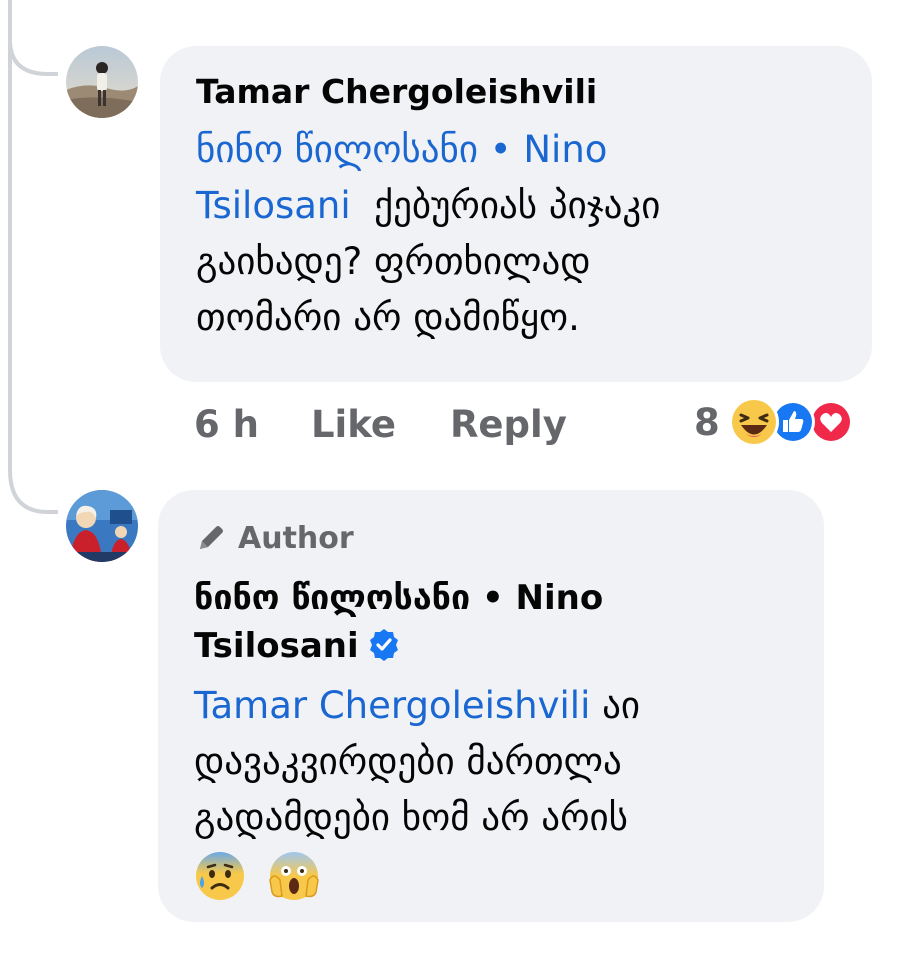  Describe the element at coordinates (393, 261) in the screenshot. I see `comment-text: გაიხადე? ფრთხილად` at that location.